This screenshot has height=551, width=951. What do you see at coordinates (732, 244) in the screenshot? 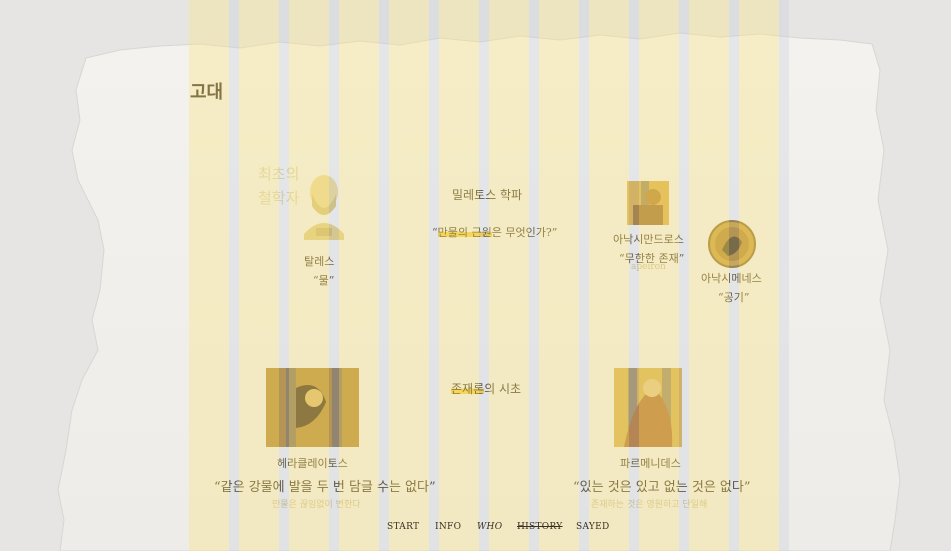
I see `anaximenes-medallion-icon` at bounding box center [732, 244].